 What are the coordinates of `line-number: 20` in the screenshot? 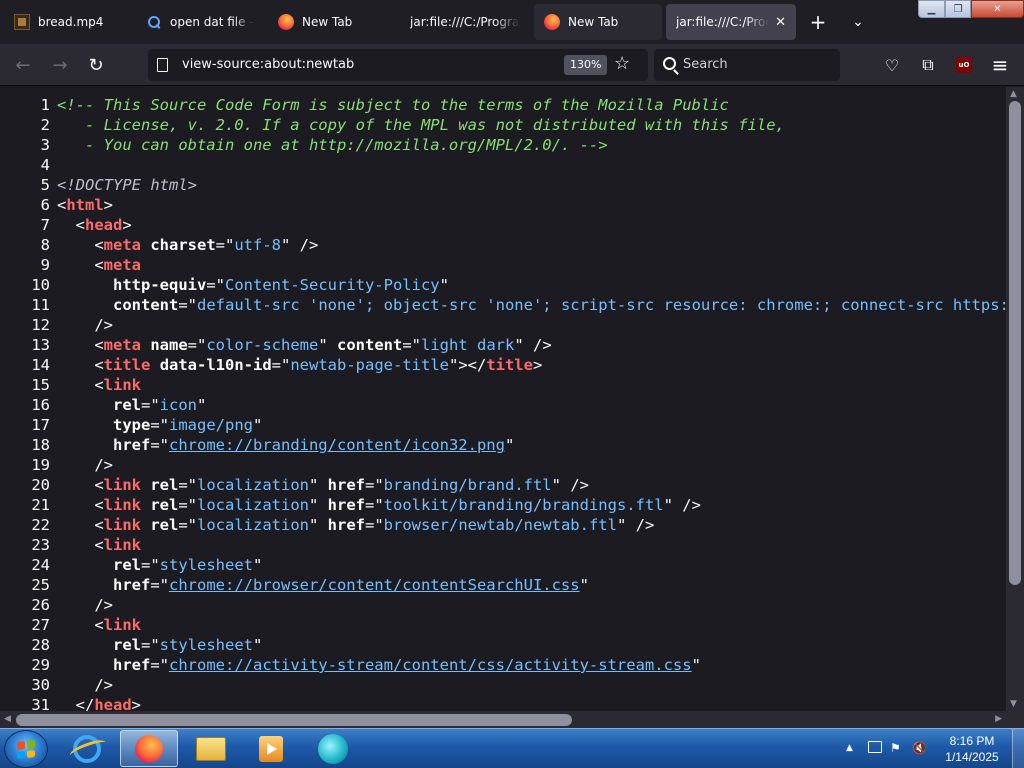 It's located at (40, 485).